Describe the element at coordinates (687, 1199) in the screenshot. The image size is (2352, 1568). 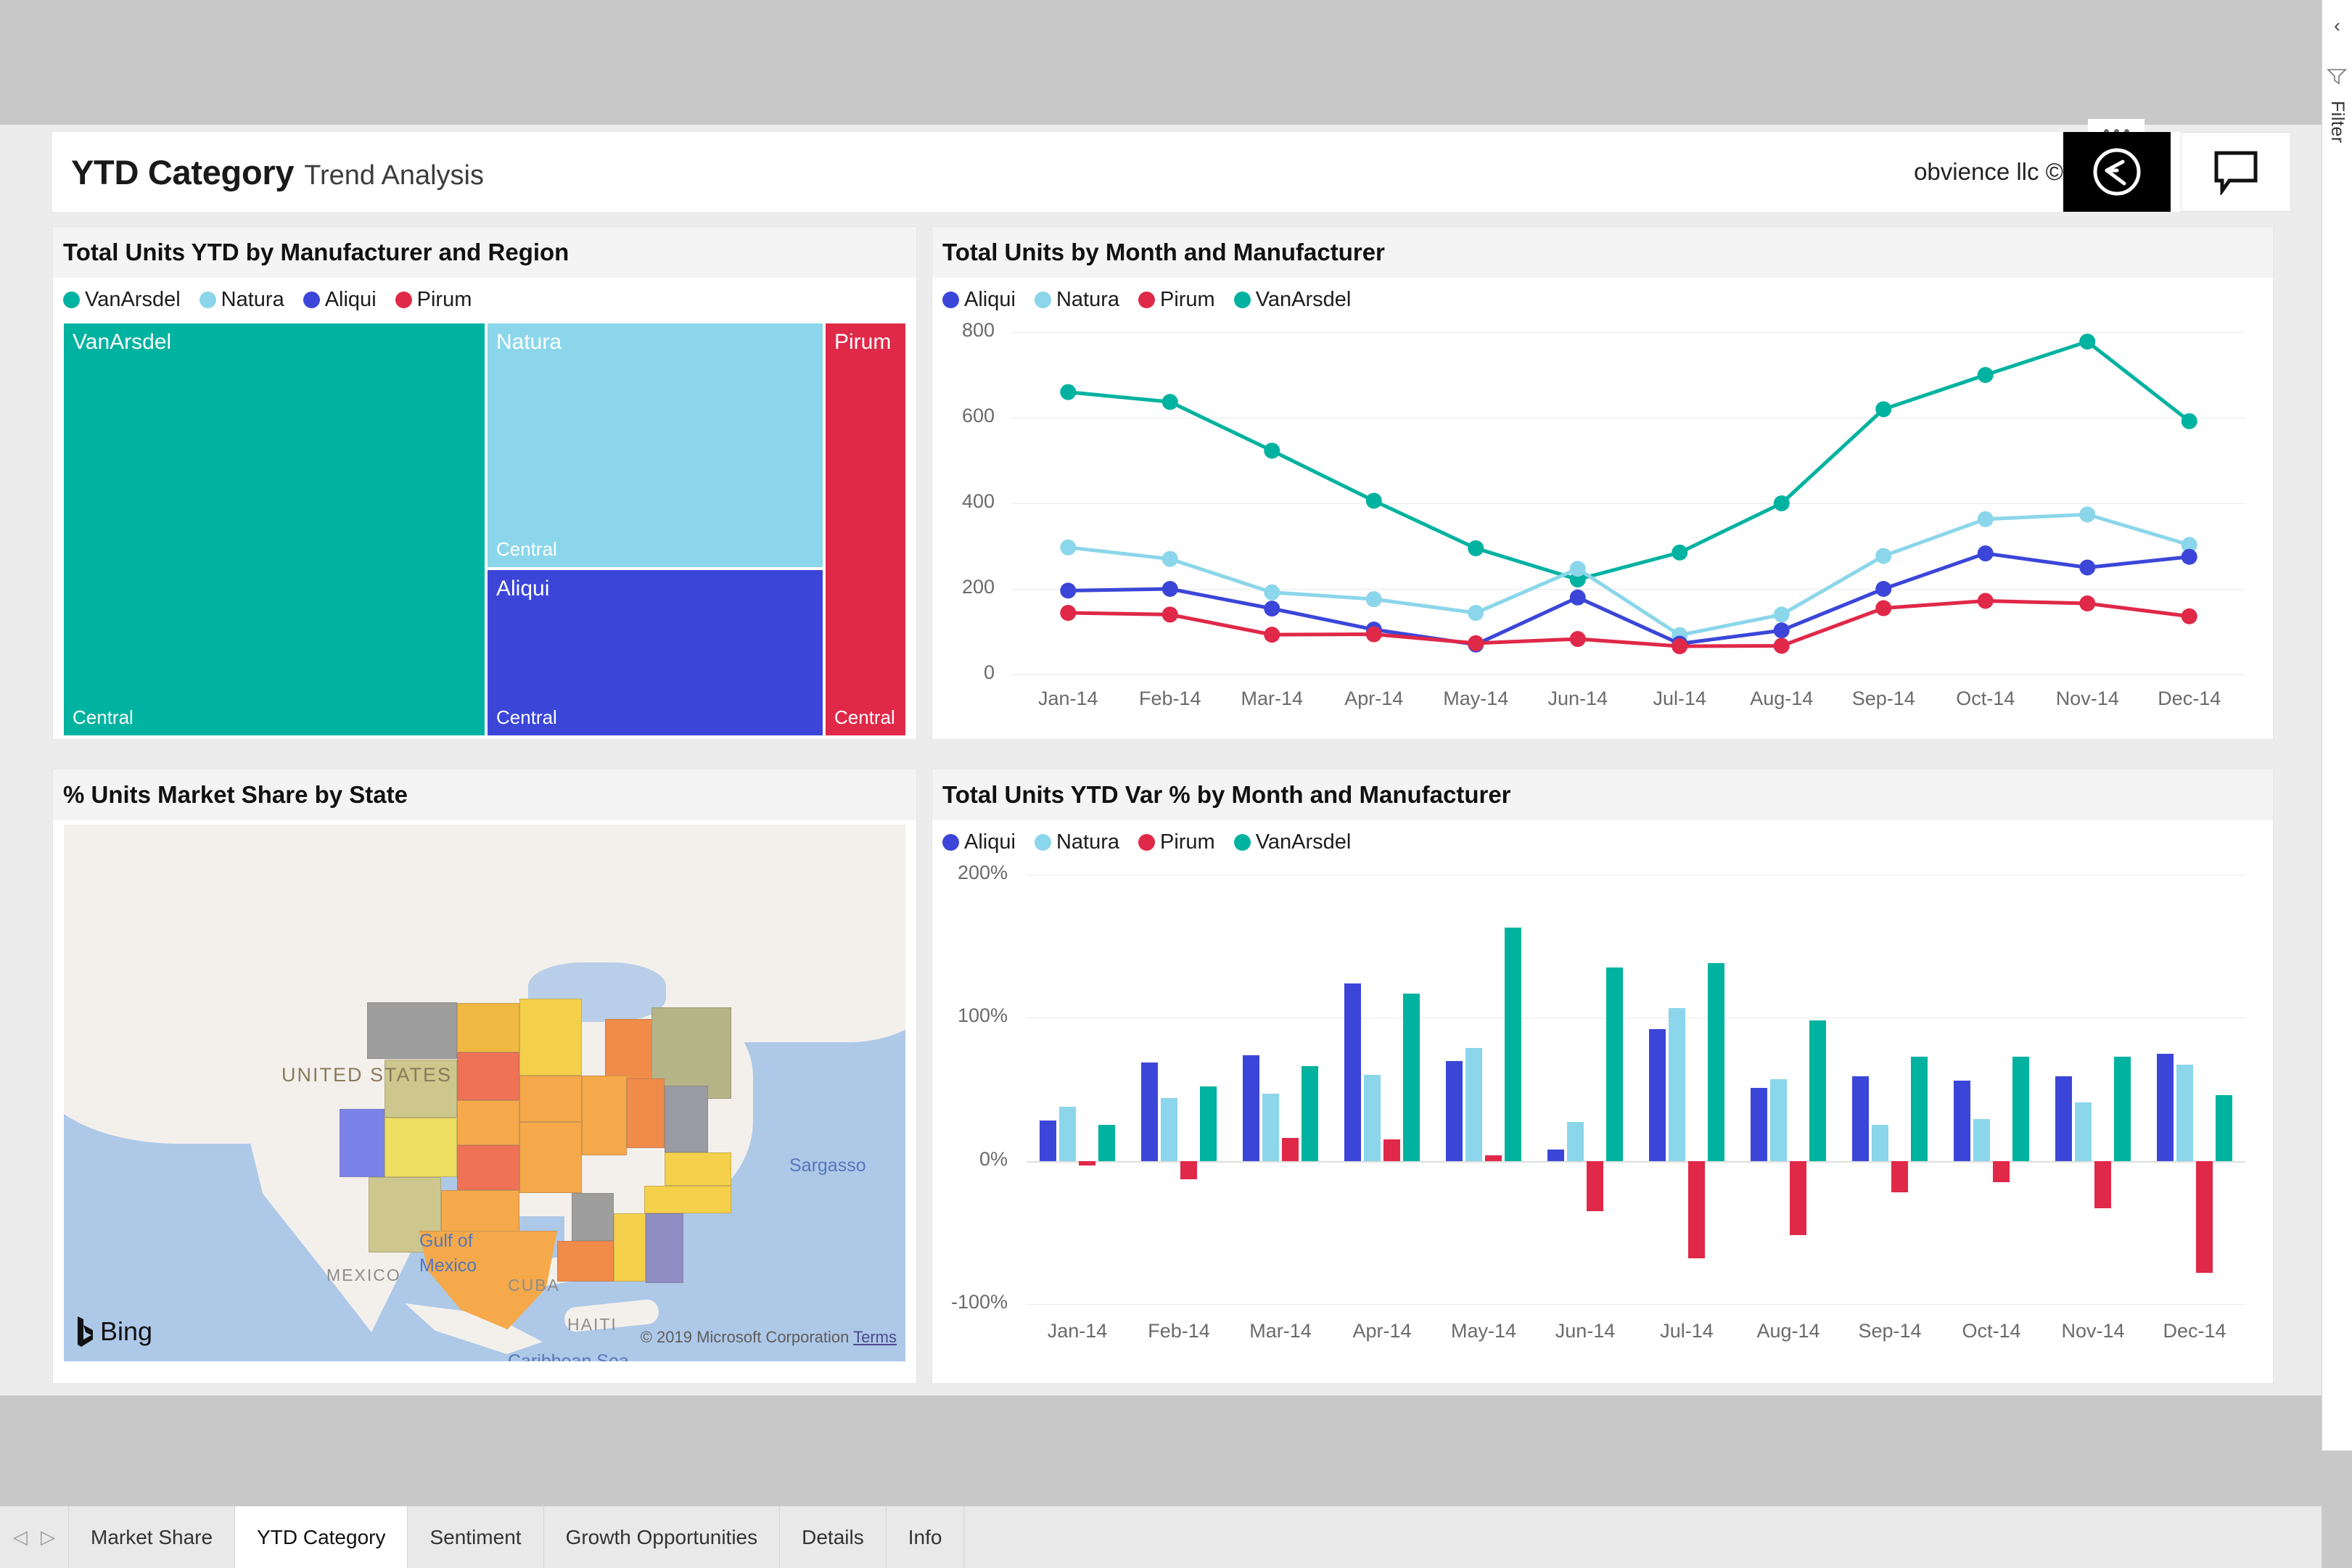
I see `state-tennessee` at that location.